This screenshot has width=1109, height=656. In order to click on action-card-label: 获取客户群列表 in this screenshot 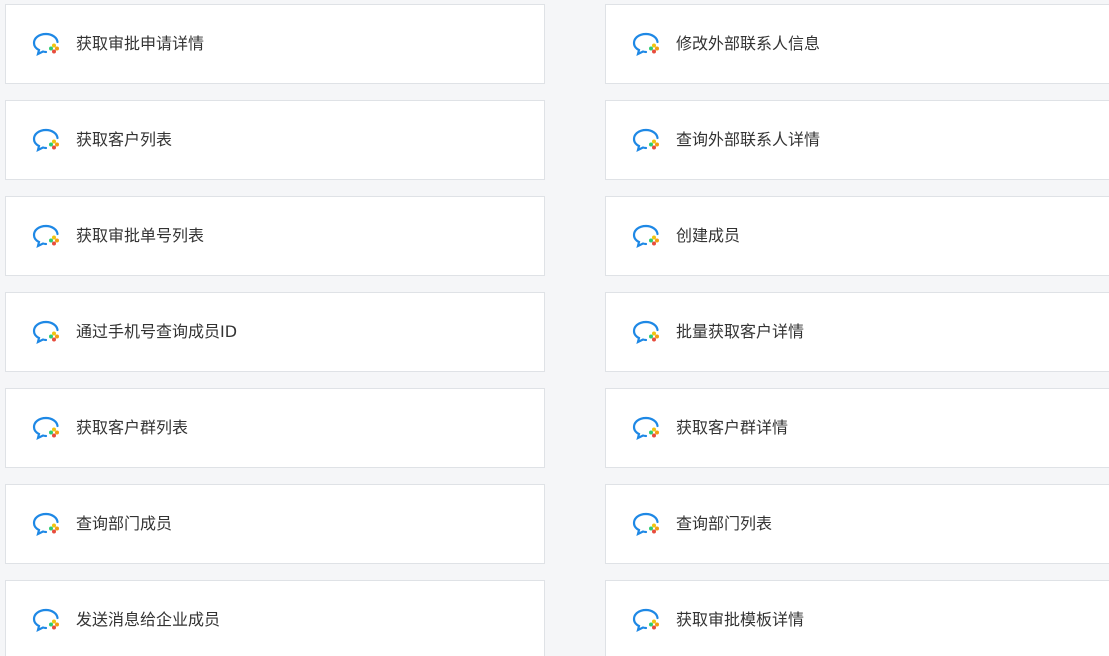, I will do `click(132, 427)`.